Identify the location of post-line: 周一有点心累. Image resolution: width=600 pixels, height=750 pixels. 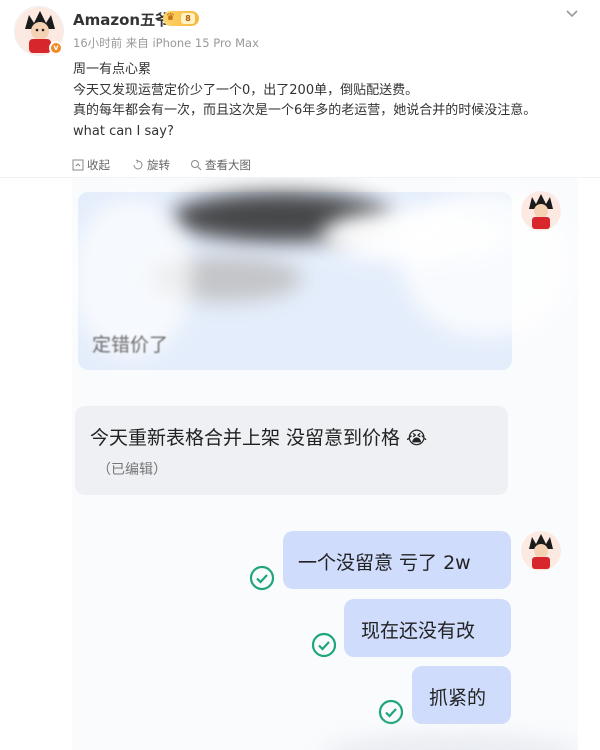
(112, 69).